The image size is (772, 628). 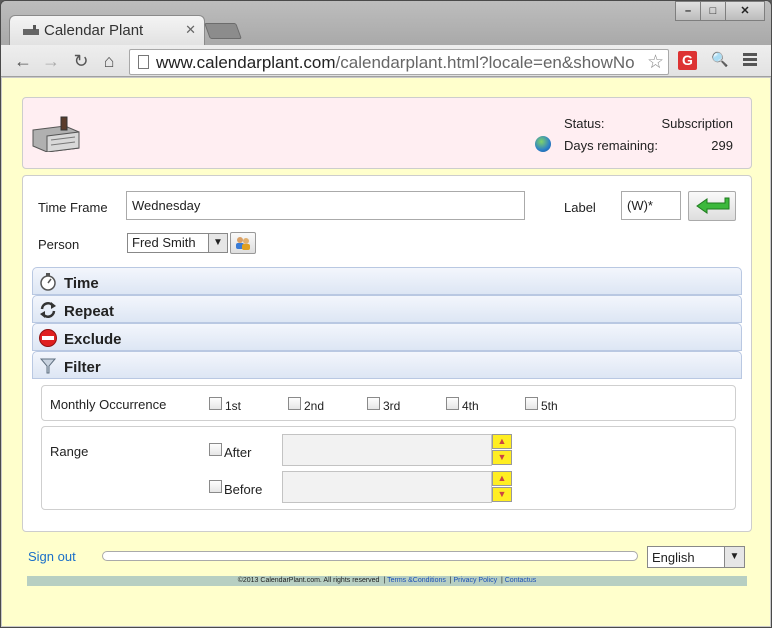 What do you see at coordinates (48, 282) in the screenshot?
I see `stopwatch-icon` at bounding box center [48, 282].